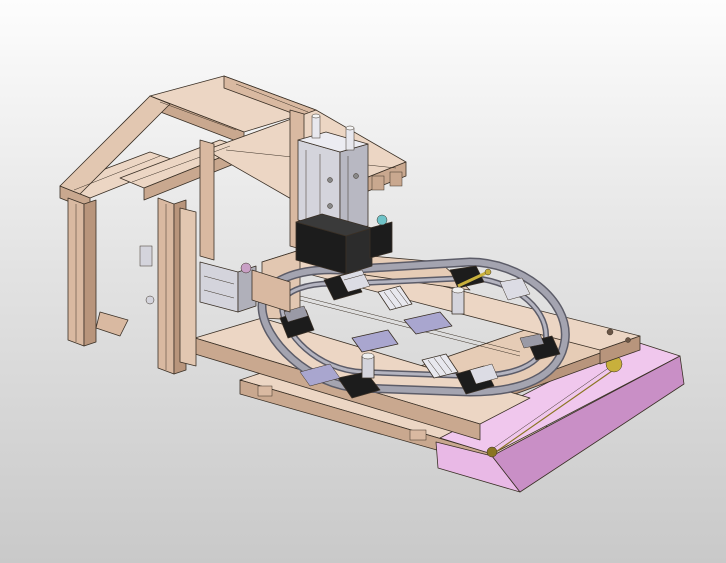 Image resolution: width=726 pixels, height=563 pixels. What do you see at coordinates (428, 323) in the screenshot?
I see `lavender-plate-center` at bounding box center [428, 323].